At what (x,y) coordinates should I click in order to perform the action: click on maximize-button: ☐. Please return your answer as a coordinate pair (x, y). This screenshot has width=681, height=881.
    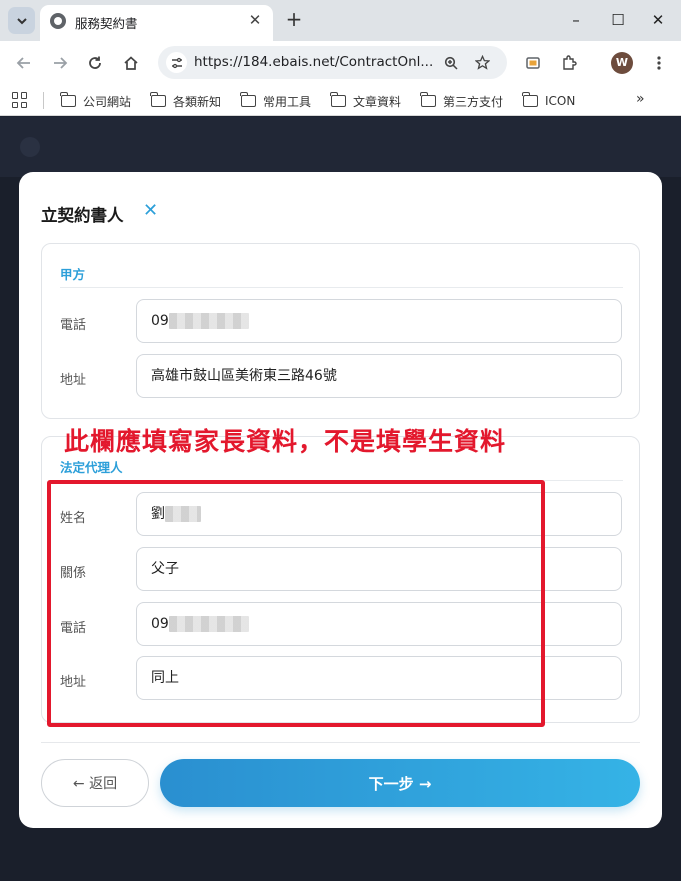
    Looking at the image, I should click on (618, 20).